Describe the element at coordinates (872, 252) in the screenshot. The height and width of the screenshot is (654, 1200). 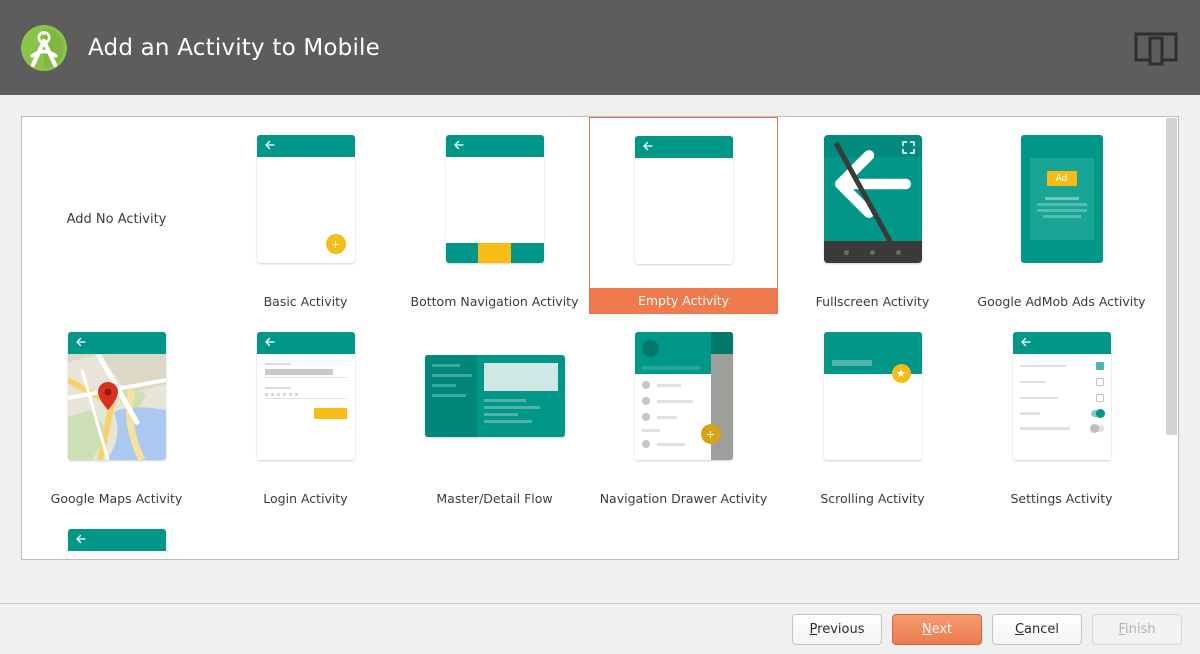
I see `system-nav-bar` at that location.